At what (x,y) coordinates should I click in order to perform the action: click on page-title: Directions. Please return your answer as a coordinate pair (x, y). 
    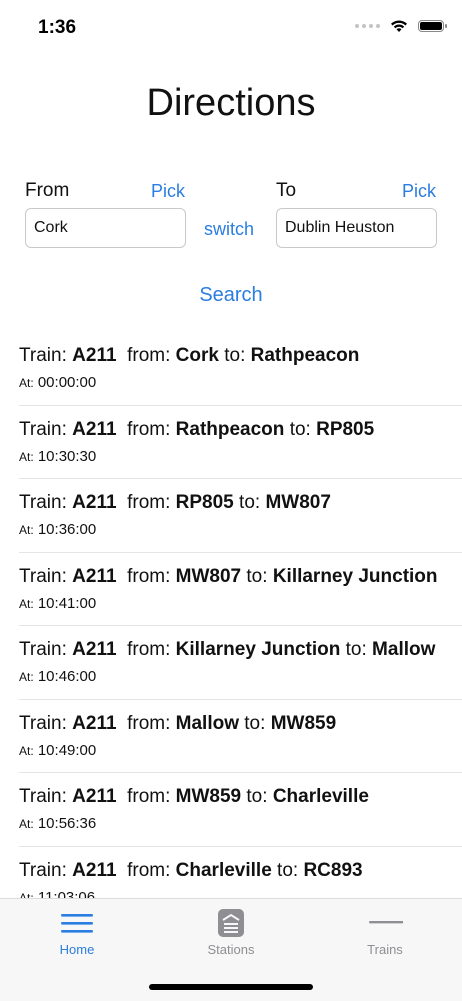
    Looking at the image, I should click on (231, 103).